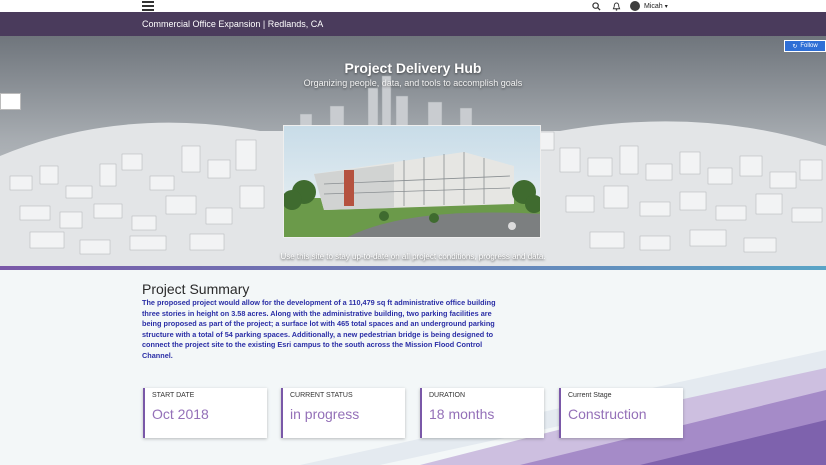  I want to click on start-date-card: START DATE Oct 2018, so click(205, 413).